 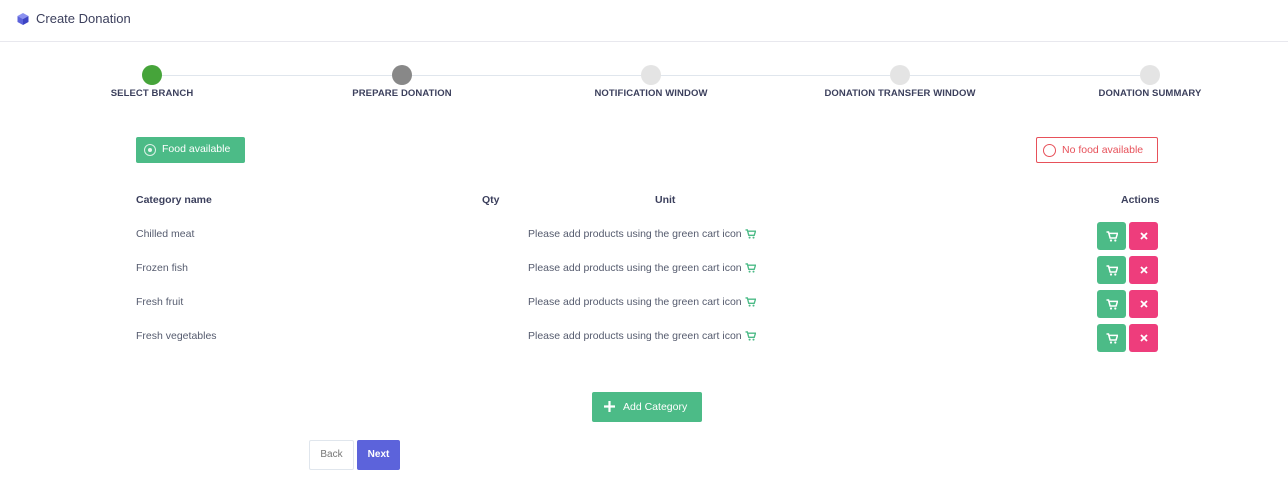 I want to click on step-label: DONATION SUMMARY, so click(x=1150, y=93).